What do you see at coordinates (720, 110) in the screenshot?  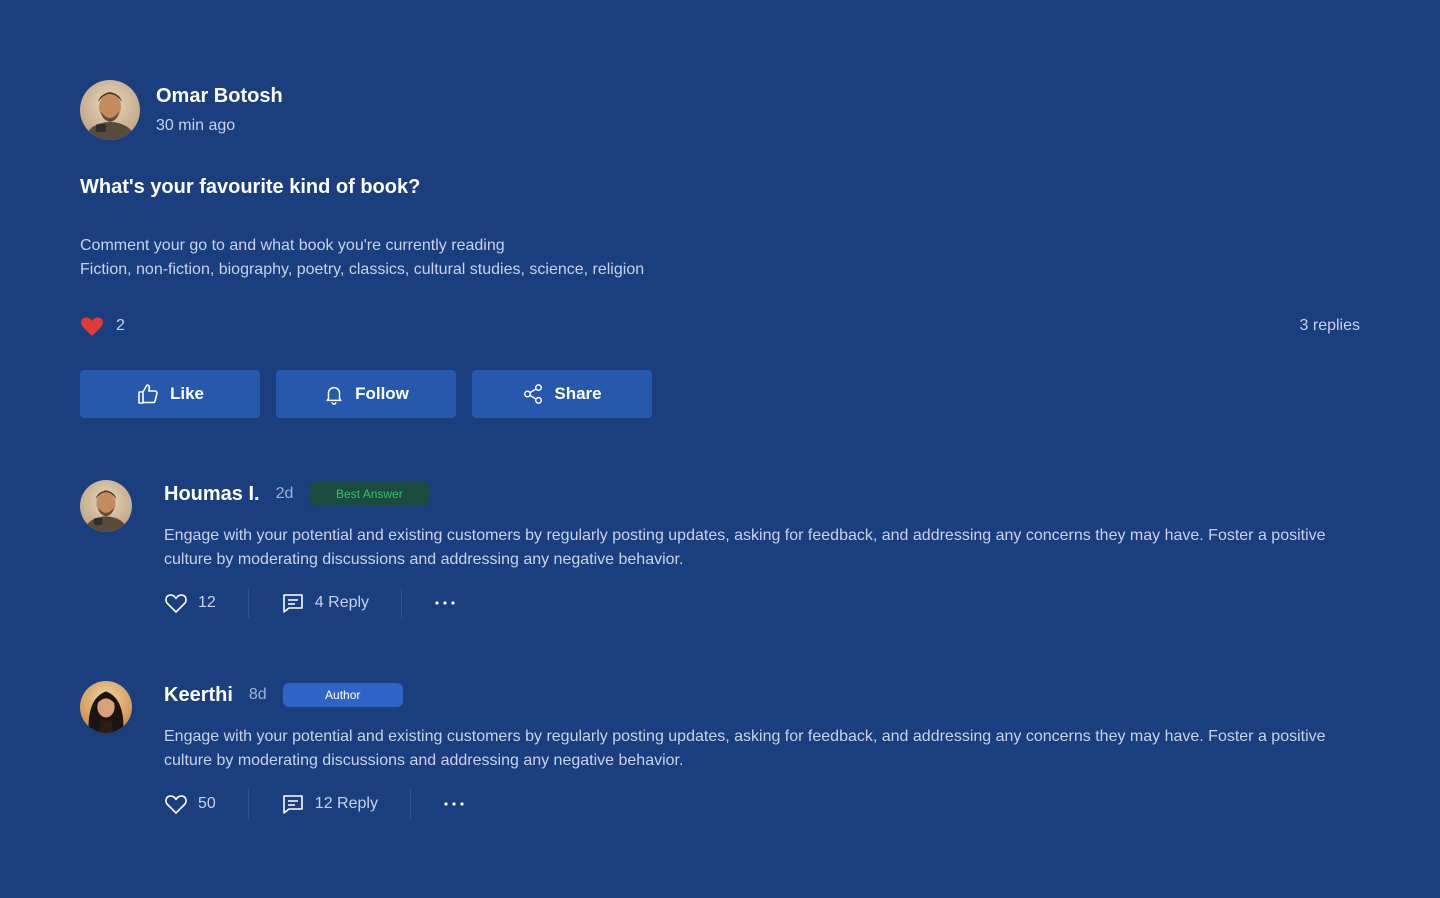 I see `post-author-row: Omar Botosh 30 min ago` at bounding box center [720, 110].